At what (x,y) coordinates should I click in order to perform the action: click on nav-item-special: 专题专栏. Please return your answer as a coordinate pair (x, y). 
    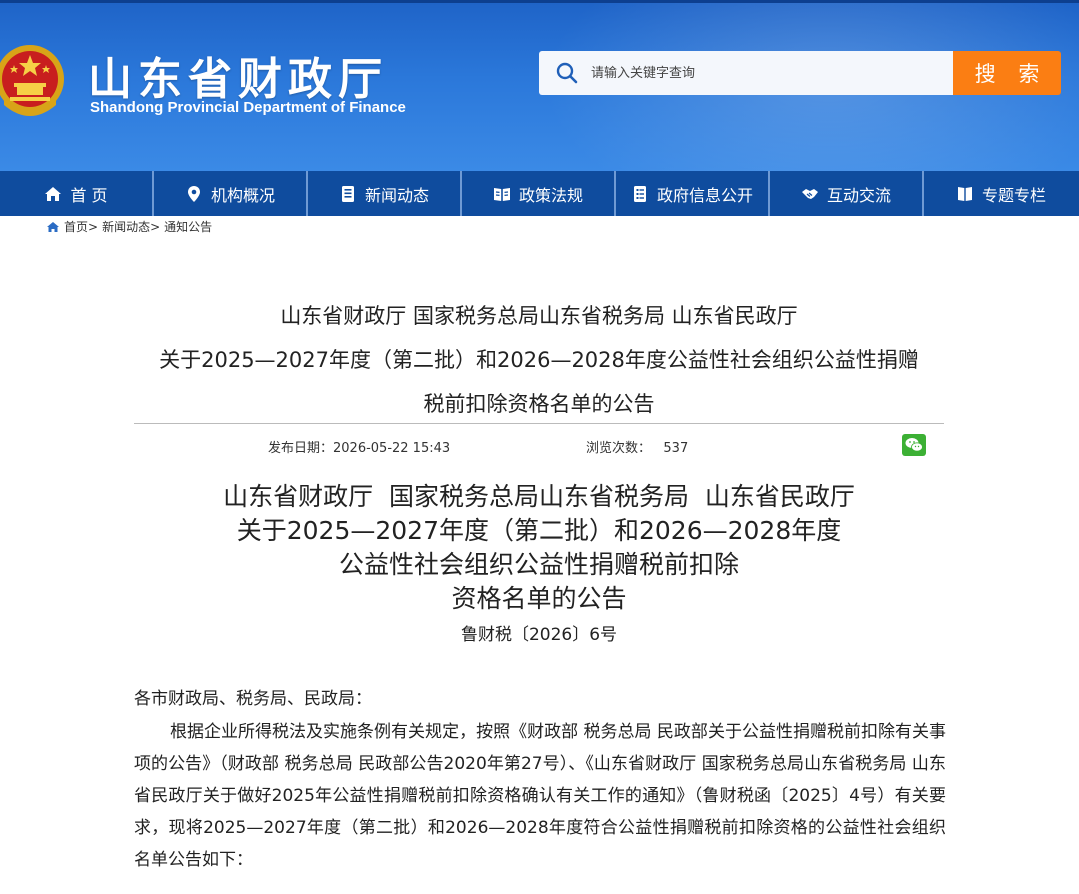
    Looking at the image, I should click on (1001, 193).